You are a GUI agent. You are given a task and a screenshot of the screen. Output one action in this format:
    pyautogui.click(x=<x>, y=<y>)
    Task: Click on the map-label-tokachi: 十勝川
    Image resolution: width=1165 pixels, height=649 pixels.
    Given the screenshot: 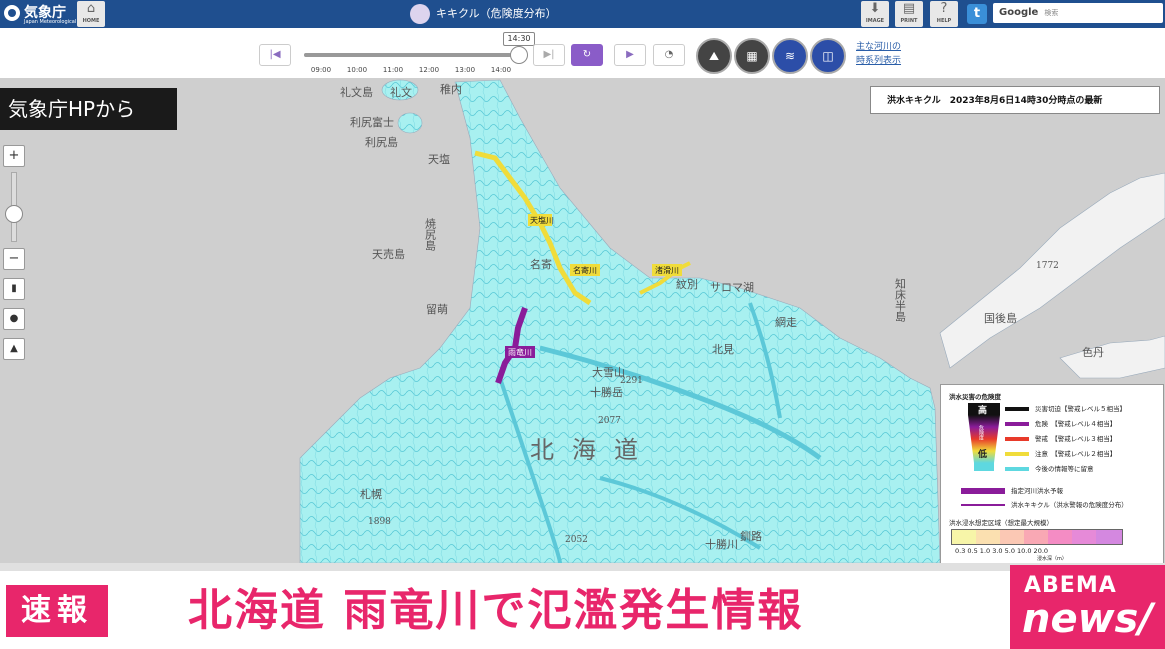 What is the action you would take?
    pyautogui.click(x=721, y=544)
    